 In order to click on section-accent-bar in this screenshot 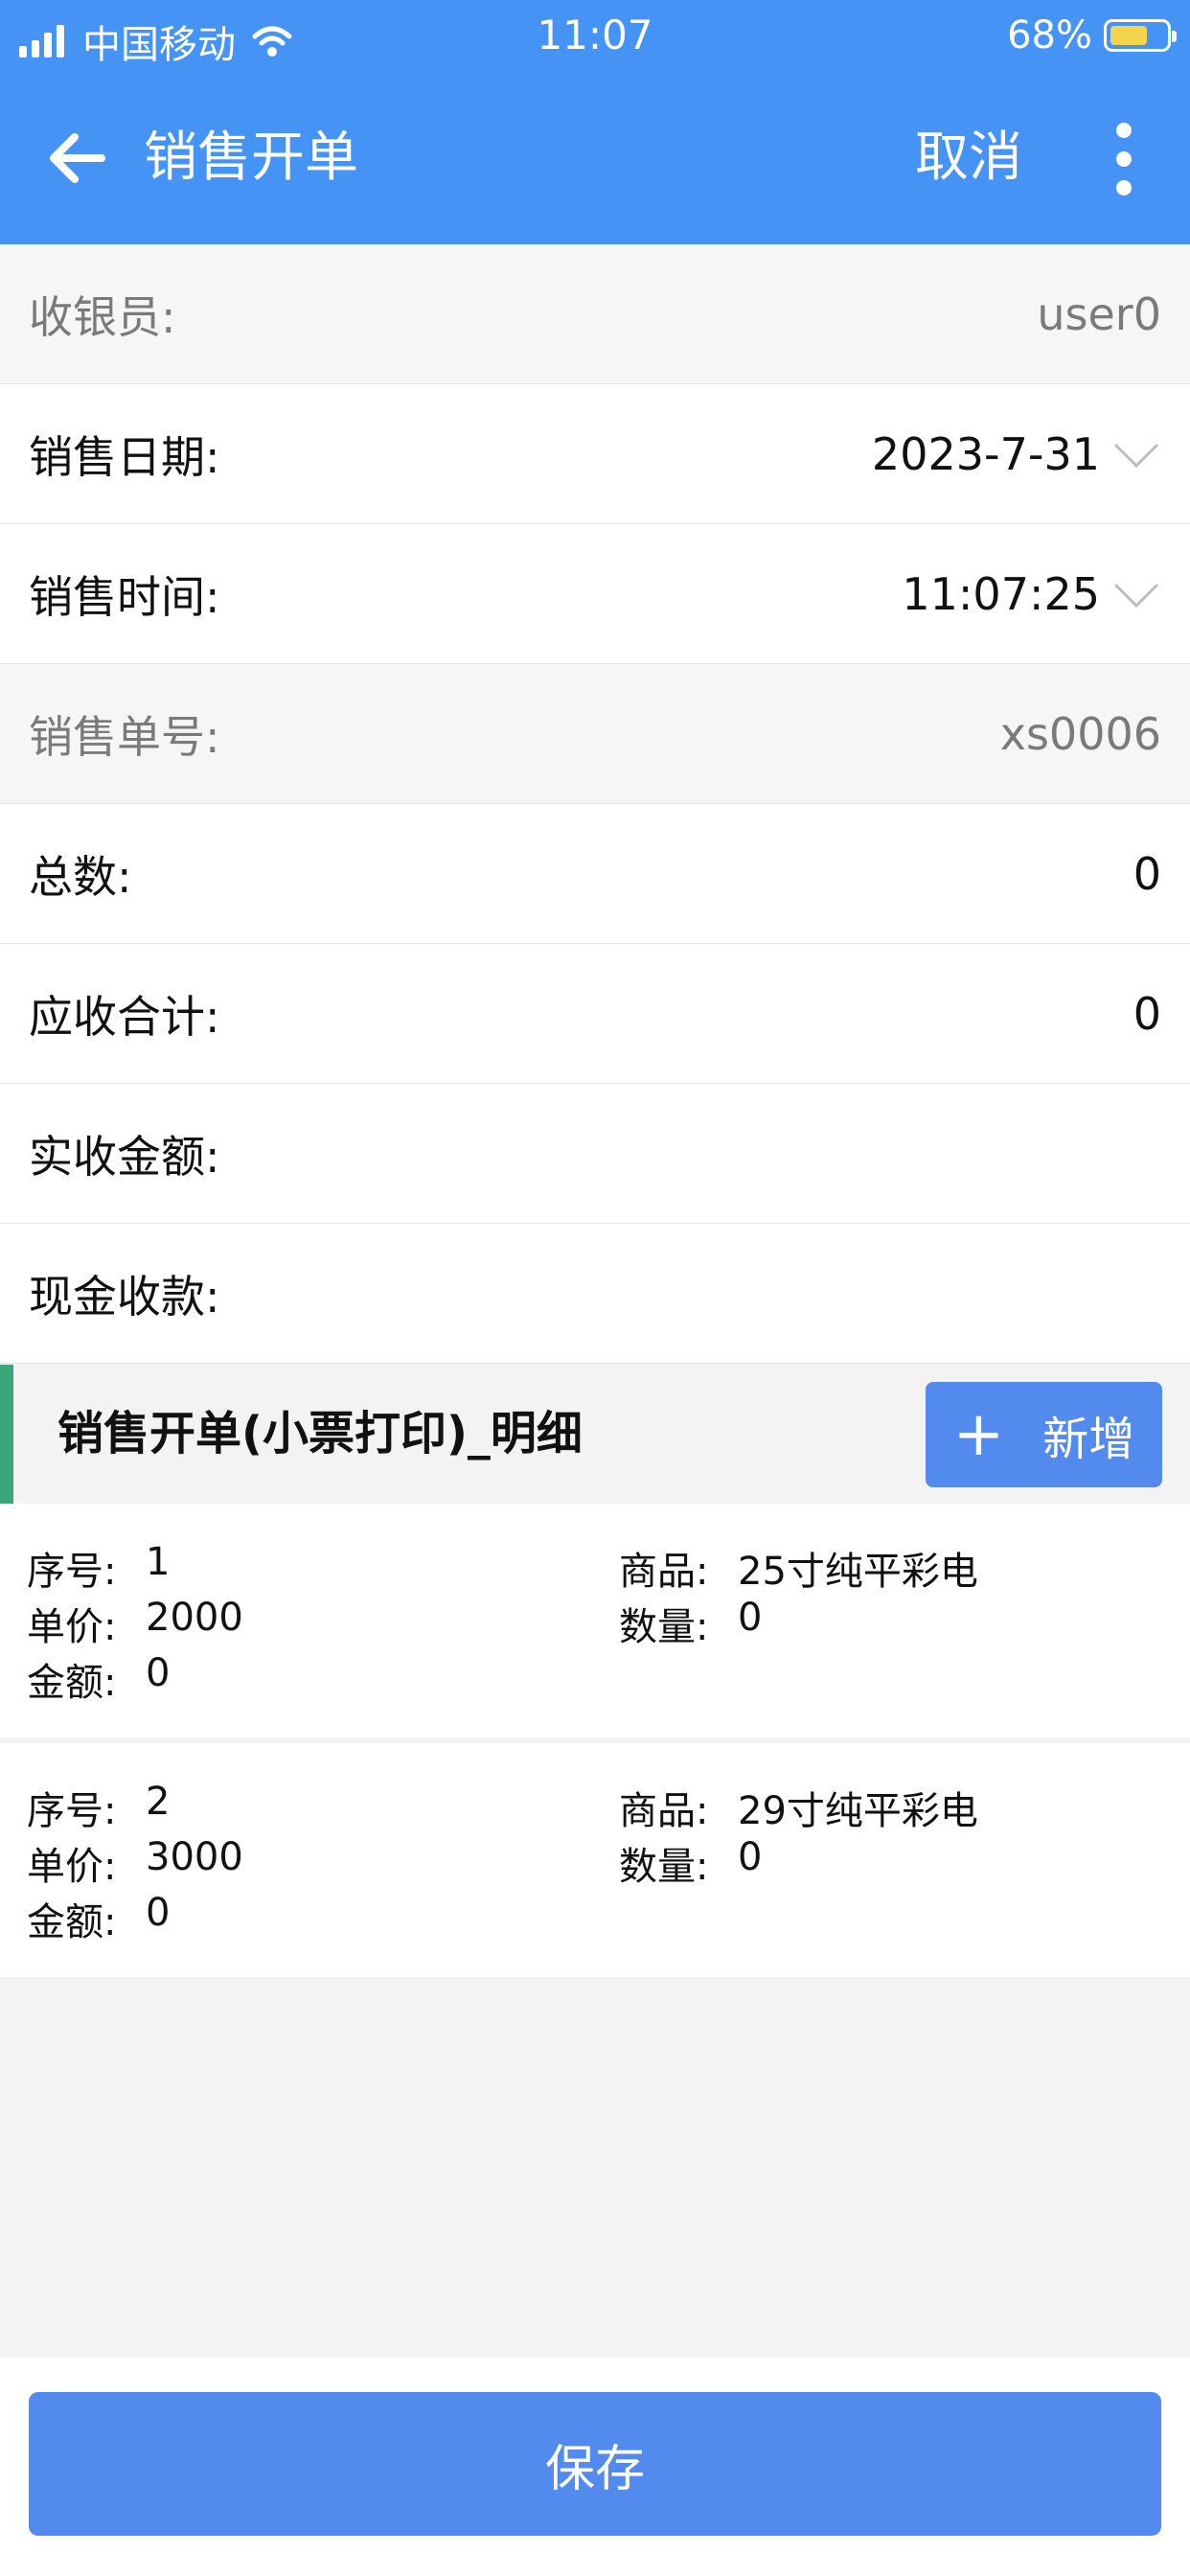, I will do `click(7, 1434)`.